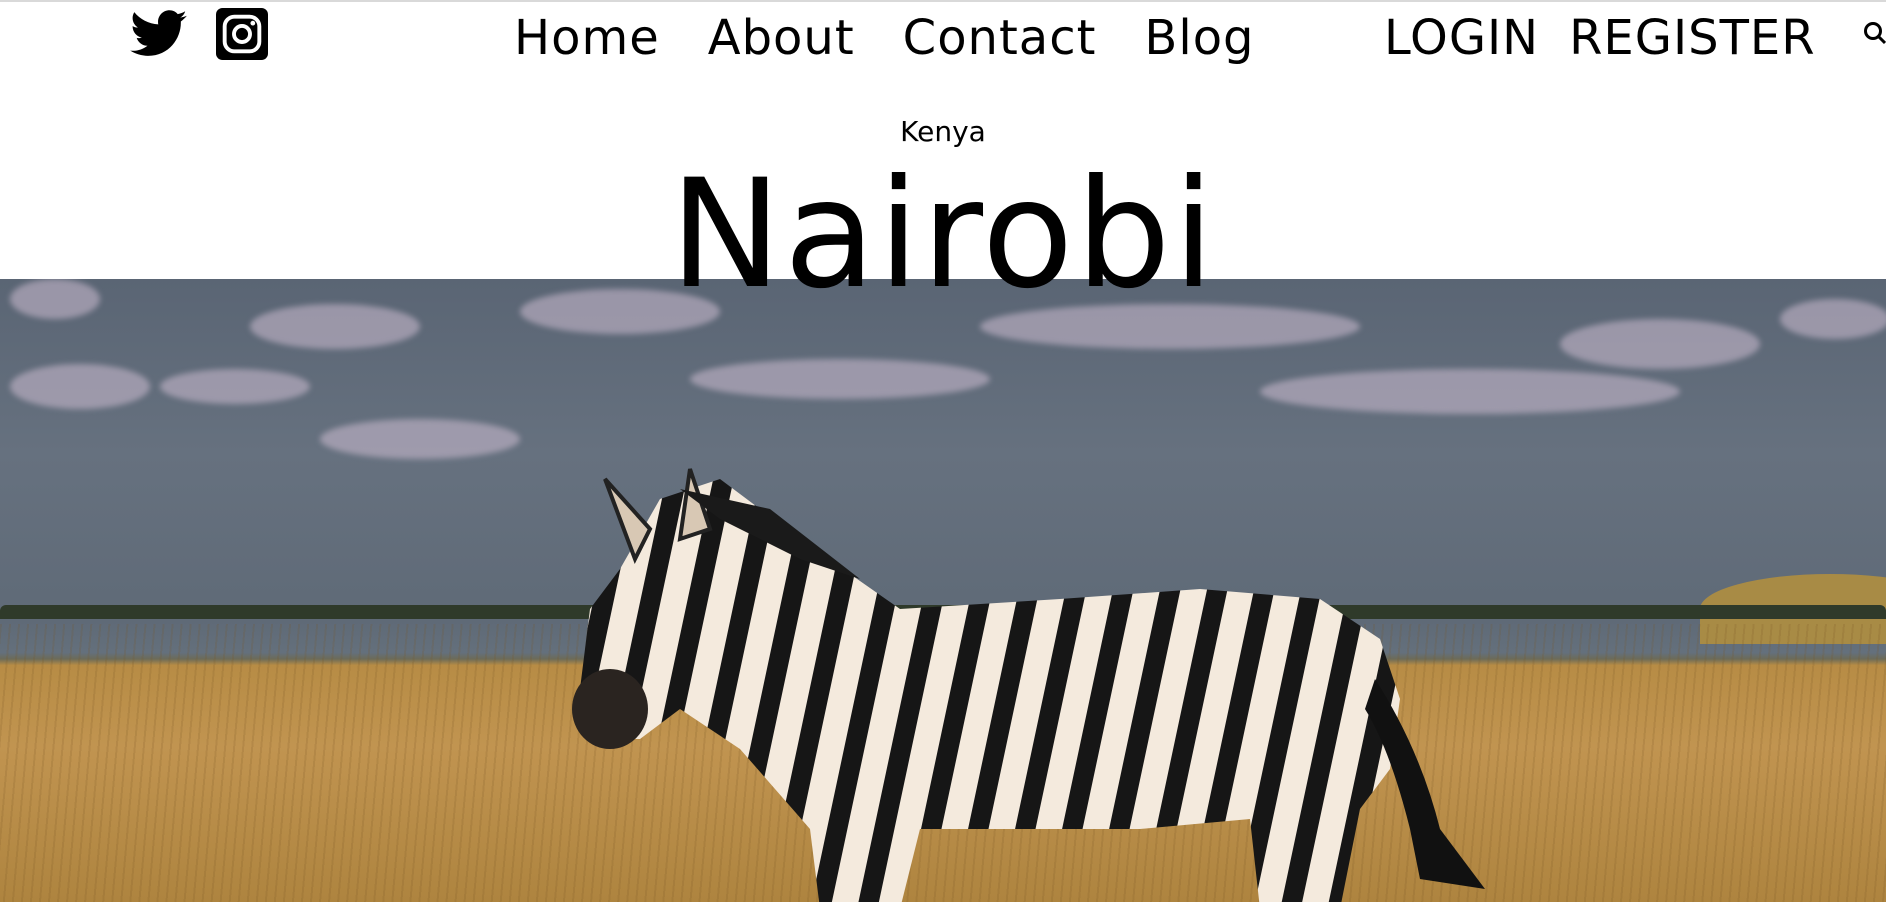 The height and width of the screenshot is (902, 1886). Describe the element at coordinates (1199, 38) in the screenshot. I see `nav-blog-link: Blog` at that location.